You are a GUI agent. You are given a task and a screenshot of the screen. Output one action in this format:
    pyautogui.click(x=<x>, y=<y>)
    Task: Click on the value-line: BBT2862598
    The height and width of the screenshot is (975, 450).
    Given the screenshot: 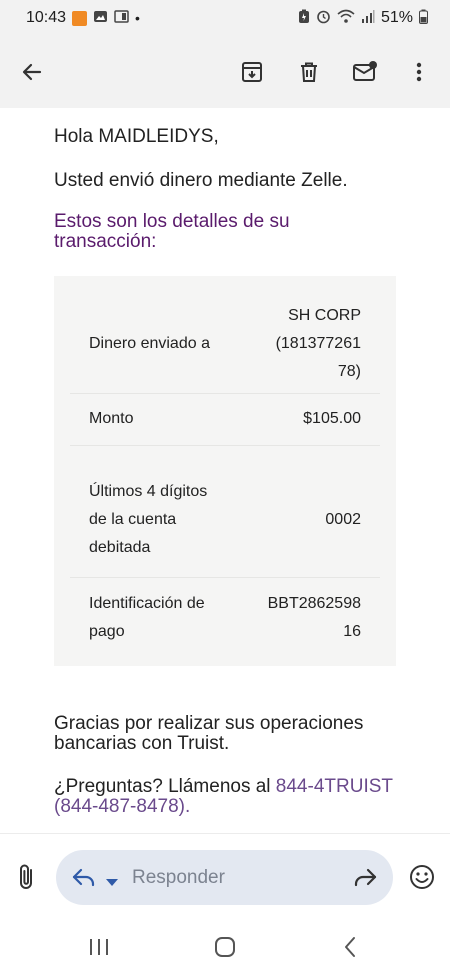 What is the action you would take?
    pyautogui.click(x=314, y=603)
    